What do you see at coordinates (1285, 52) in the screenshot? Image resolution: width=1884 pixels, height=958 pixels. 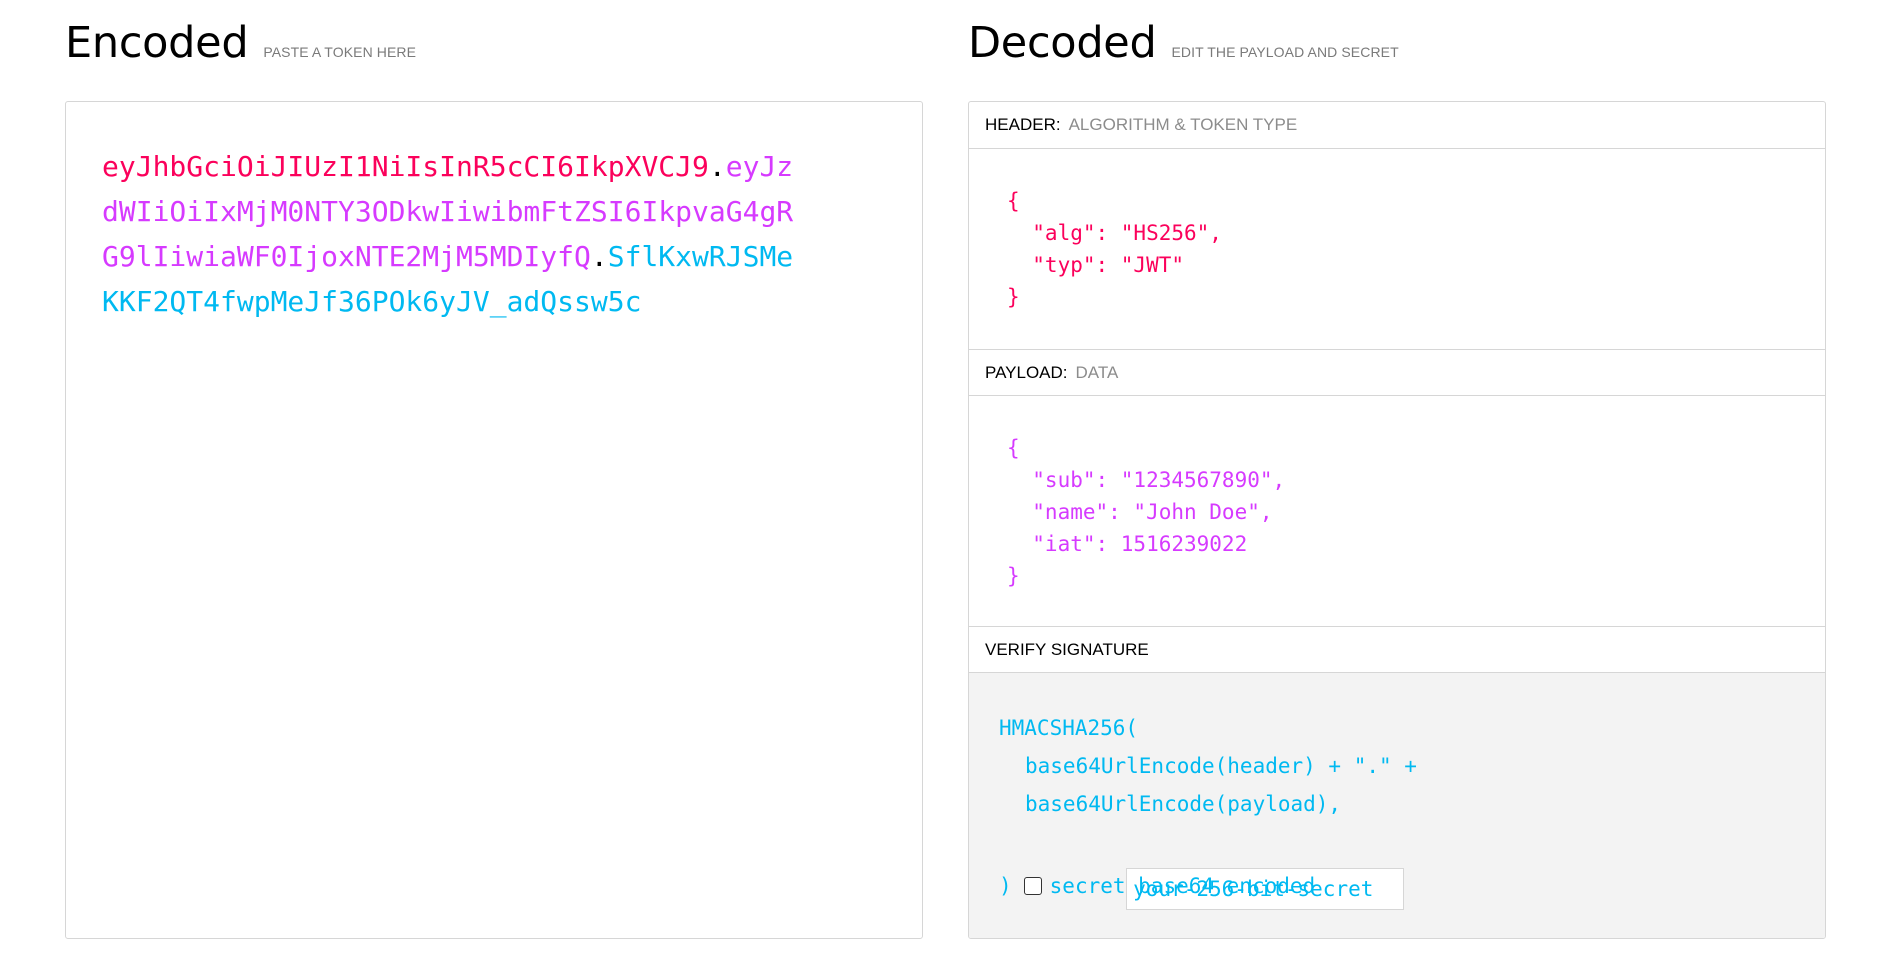 I see `decoded-subtitle: EDIT THE PAYLOAD AND SECRET` at bounding box center [1285, 52].